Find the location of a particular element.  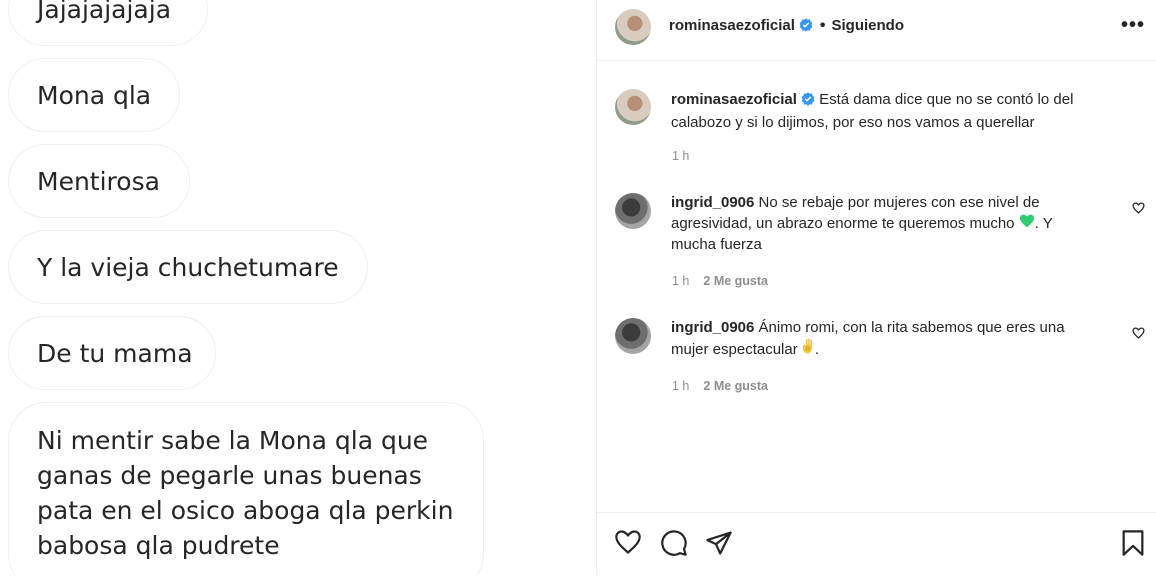

comment-text-after: . is located at coordinates (817, 349).